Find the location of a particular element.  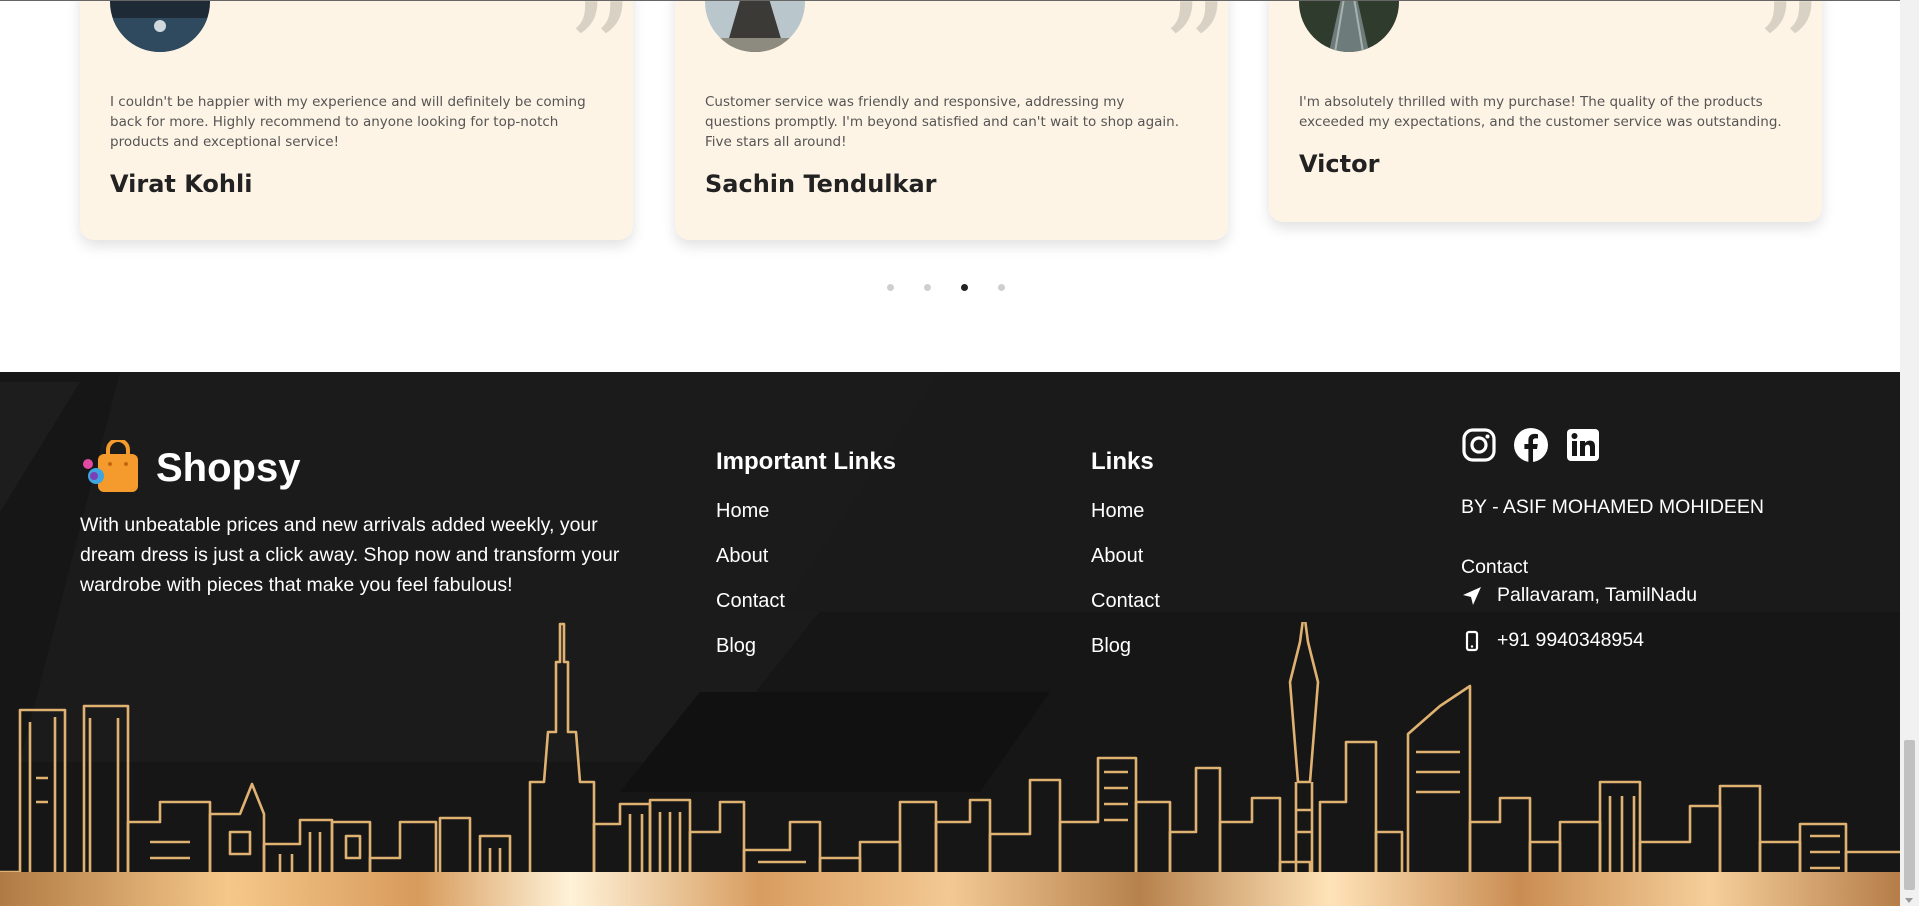

links-title: Links is located at coordinates (1122, 461).